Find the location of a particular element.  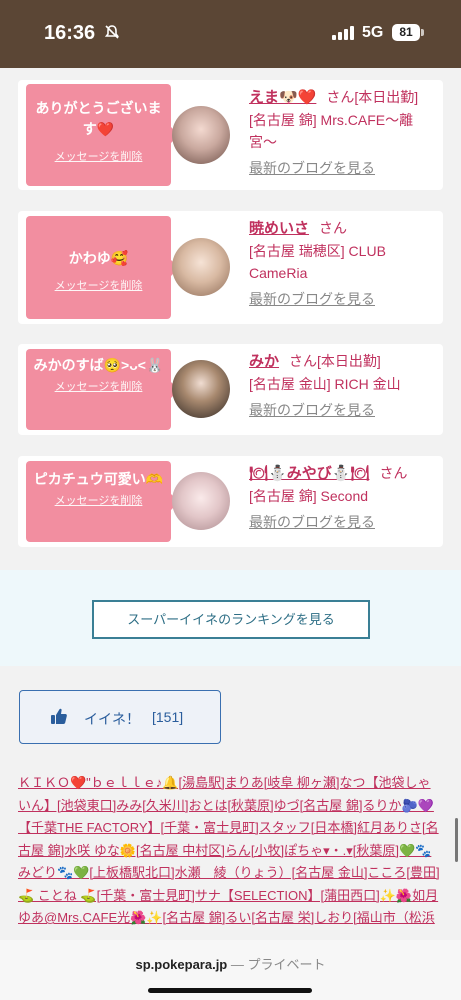

battery-tip is located at coordinates (422, 32).